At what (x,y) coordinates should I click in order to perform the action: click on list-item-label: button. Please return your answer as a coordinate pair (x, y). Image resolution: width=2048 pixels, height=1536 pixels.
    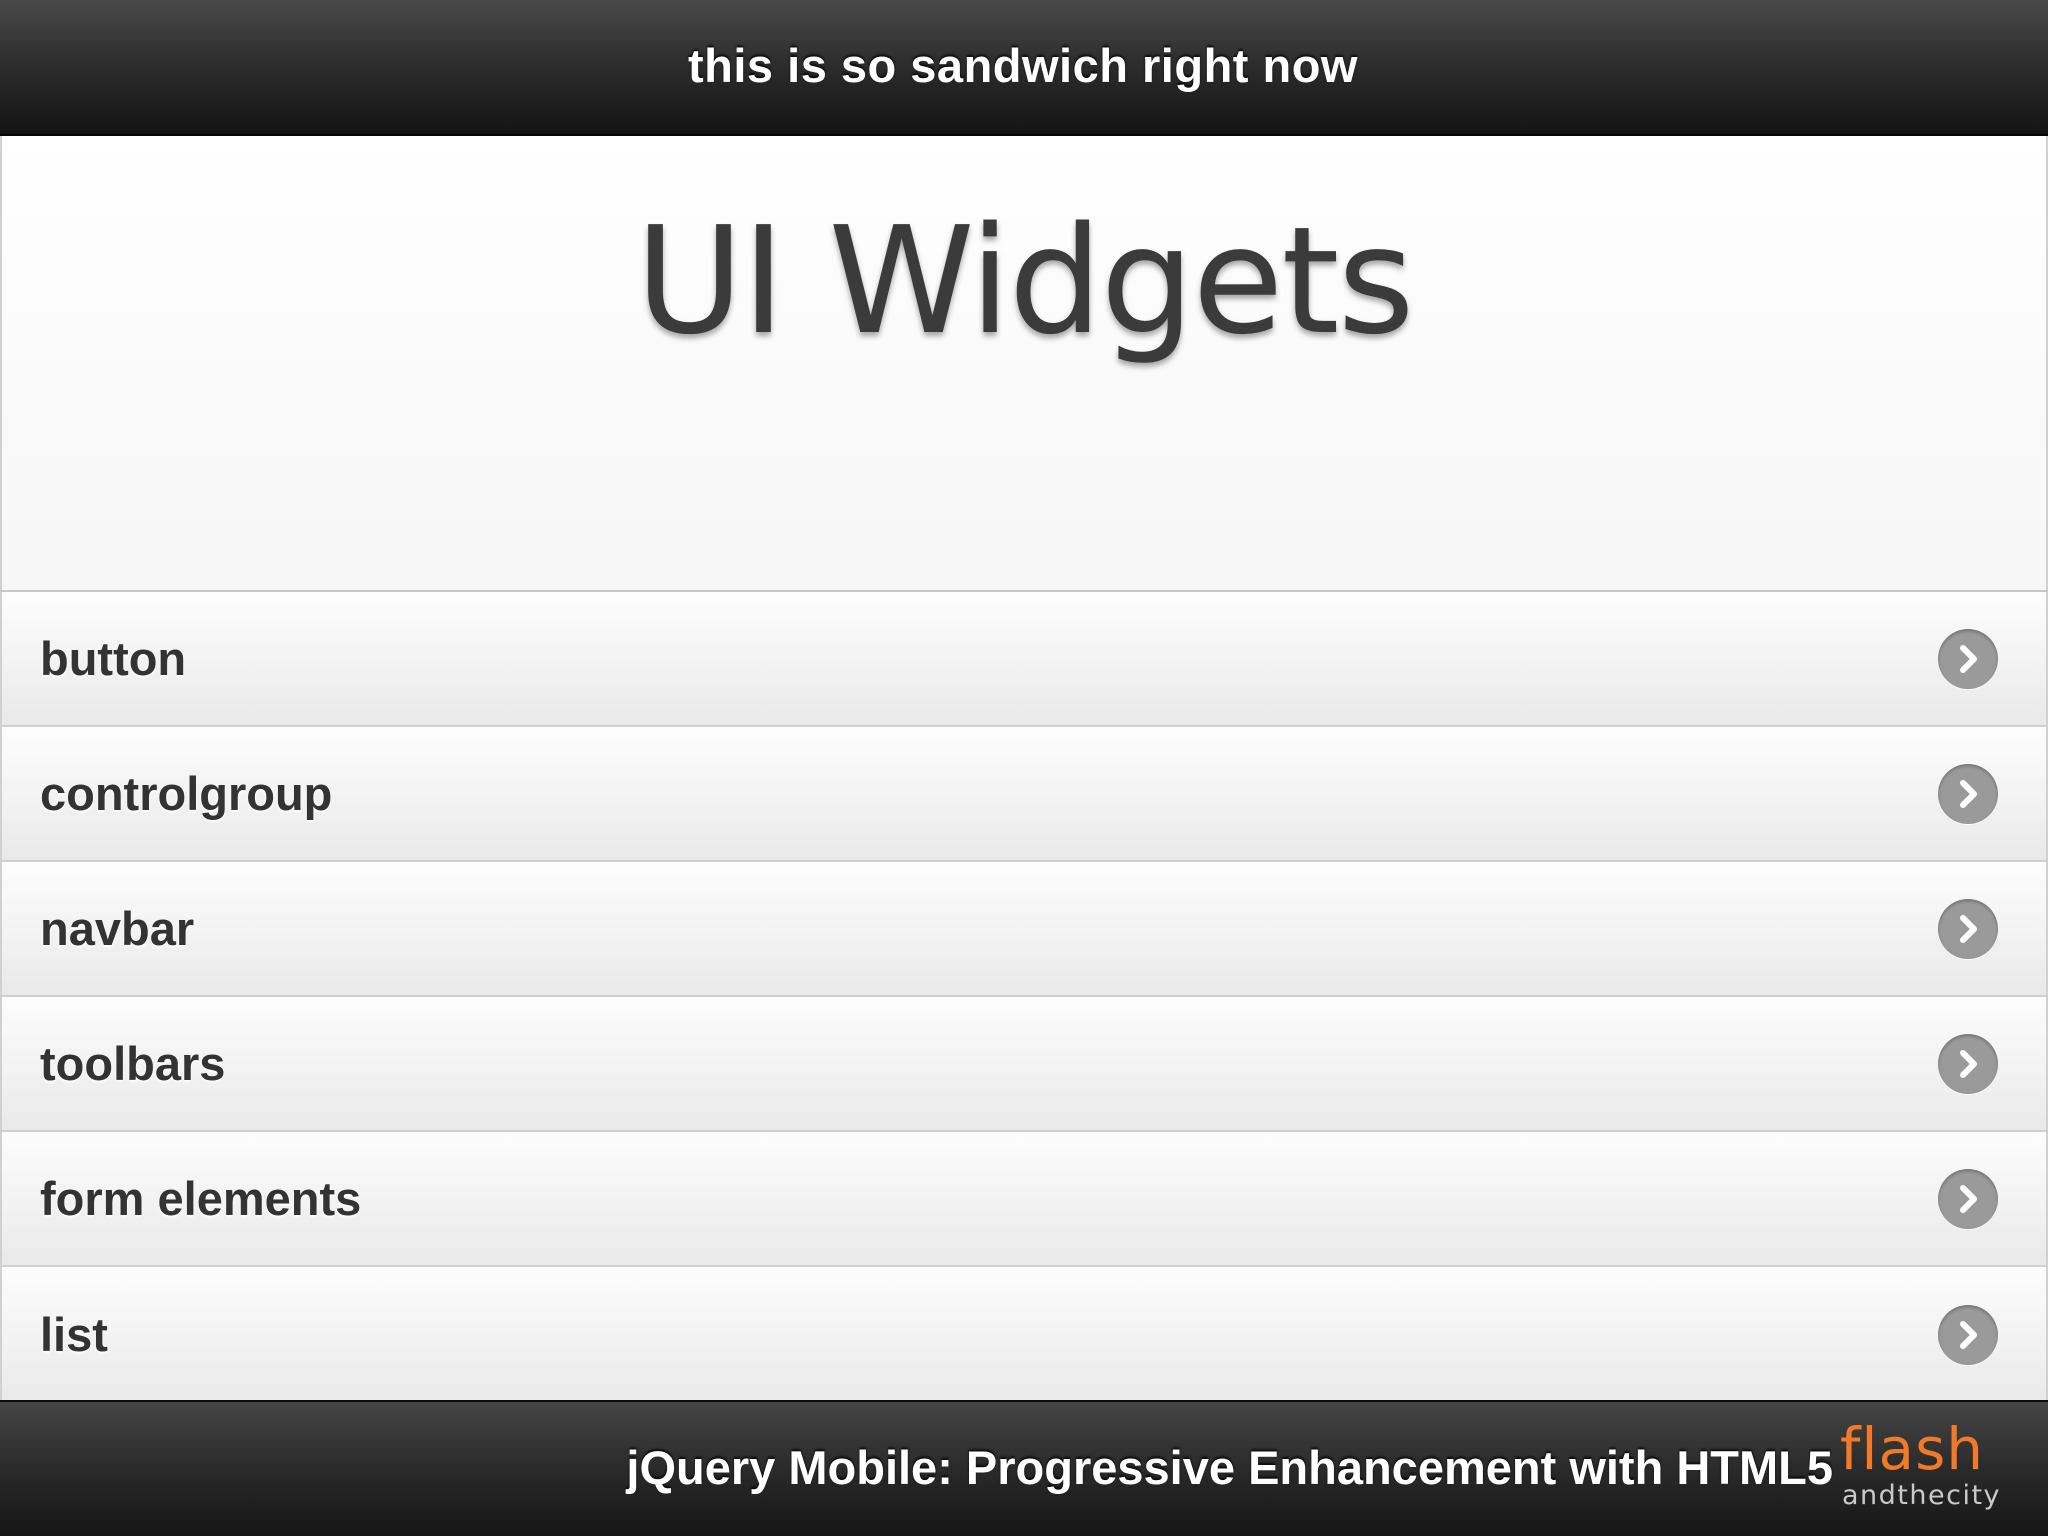
    Looking at the image, I should click on (113, 658).